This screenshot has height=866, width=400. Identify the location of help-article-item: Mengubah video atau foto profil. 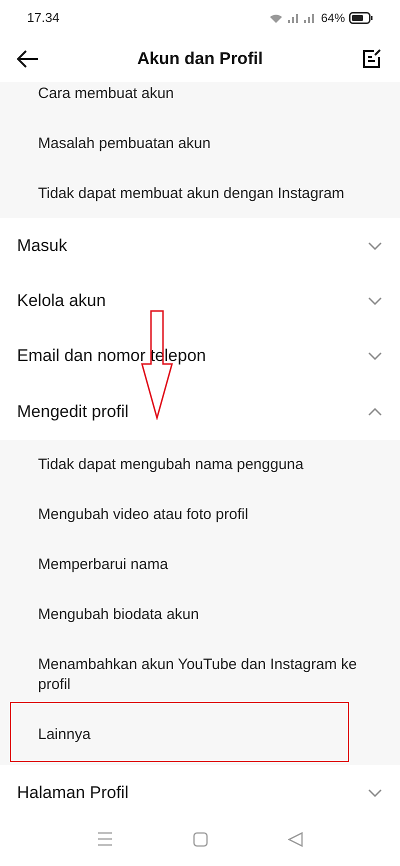
(200, 515).